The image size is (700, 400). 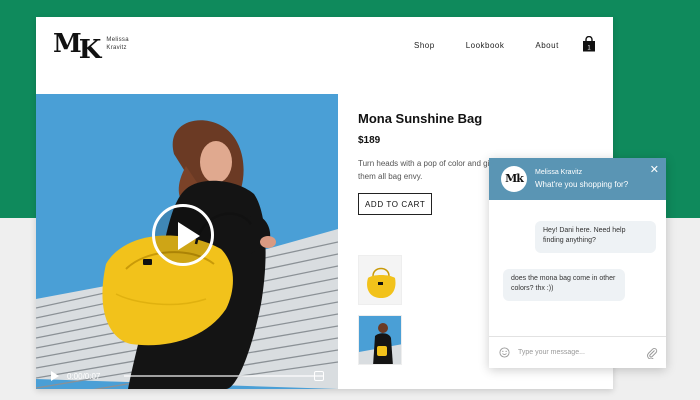 I want to click on product-thumbnail-model, so click(x=380, y=340).